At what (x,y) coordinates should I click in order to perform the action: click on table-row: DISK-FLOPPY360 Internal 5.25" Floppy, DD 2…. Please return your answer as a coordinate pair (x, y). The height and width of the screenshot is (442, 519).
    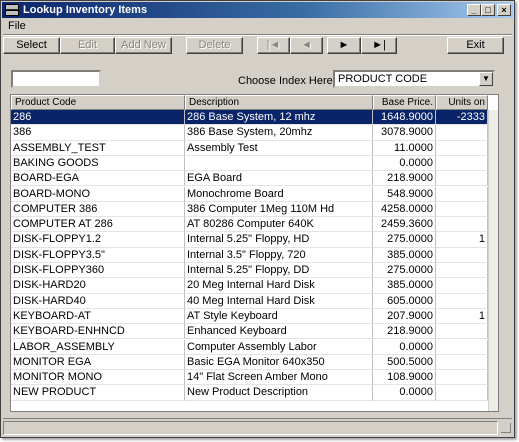
    Looking at the image, I should click on (249, 271).